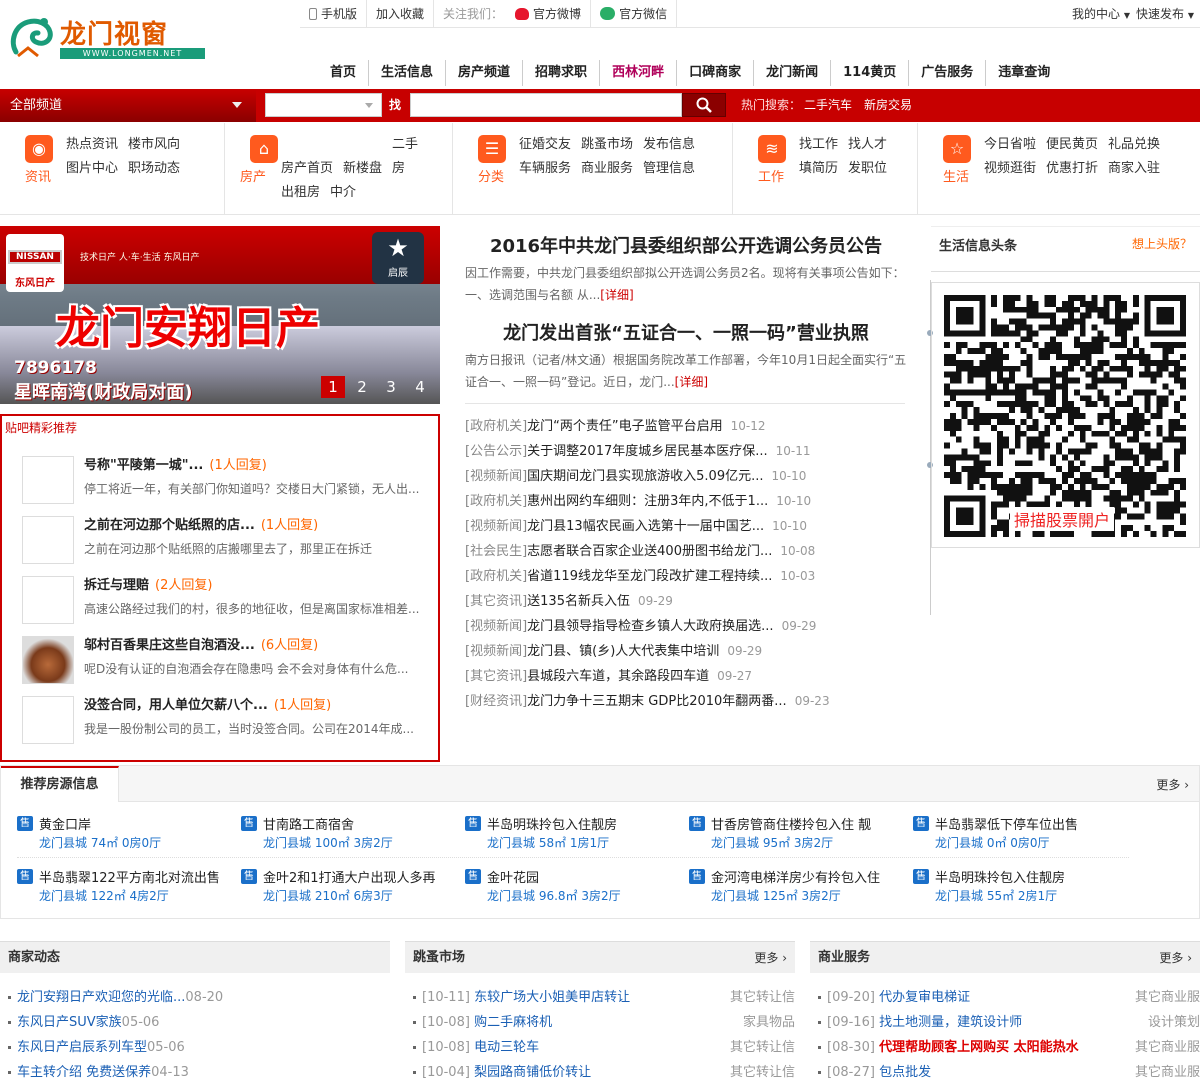  Describe the element at coordinates (576, 838) in the screenshot. I see `house-listing: 售半岛明珠拎包入住靓房 龙门县城 58㎡ 1房1厅` at that location.